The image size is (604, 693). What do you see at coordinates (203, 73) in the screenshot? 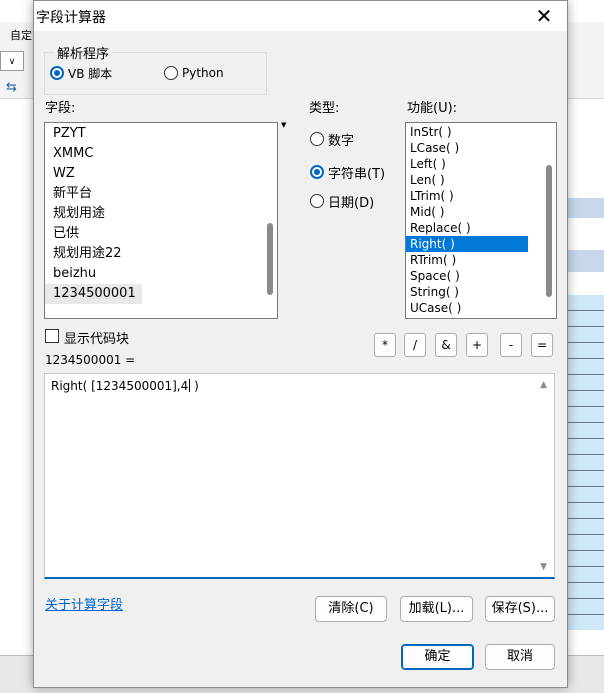
I see `python-label: Python` at bounding box center [203, 73].